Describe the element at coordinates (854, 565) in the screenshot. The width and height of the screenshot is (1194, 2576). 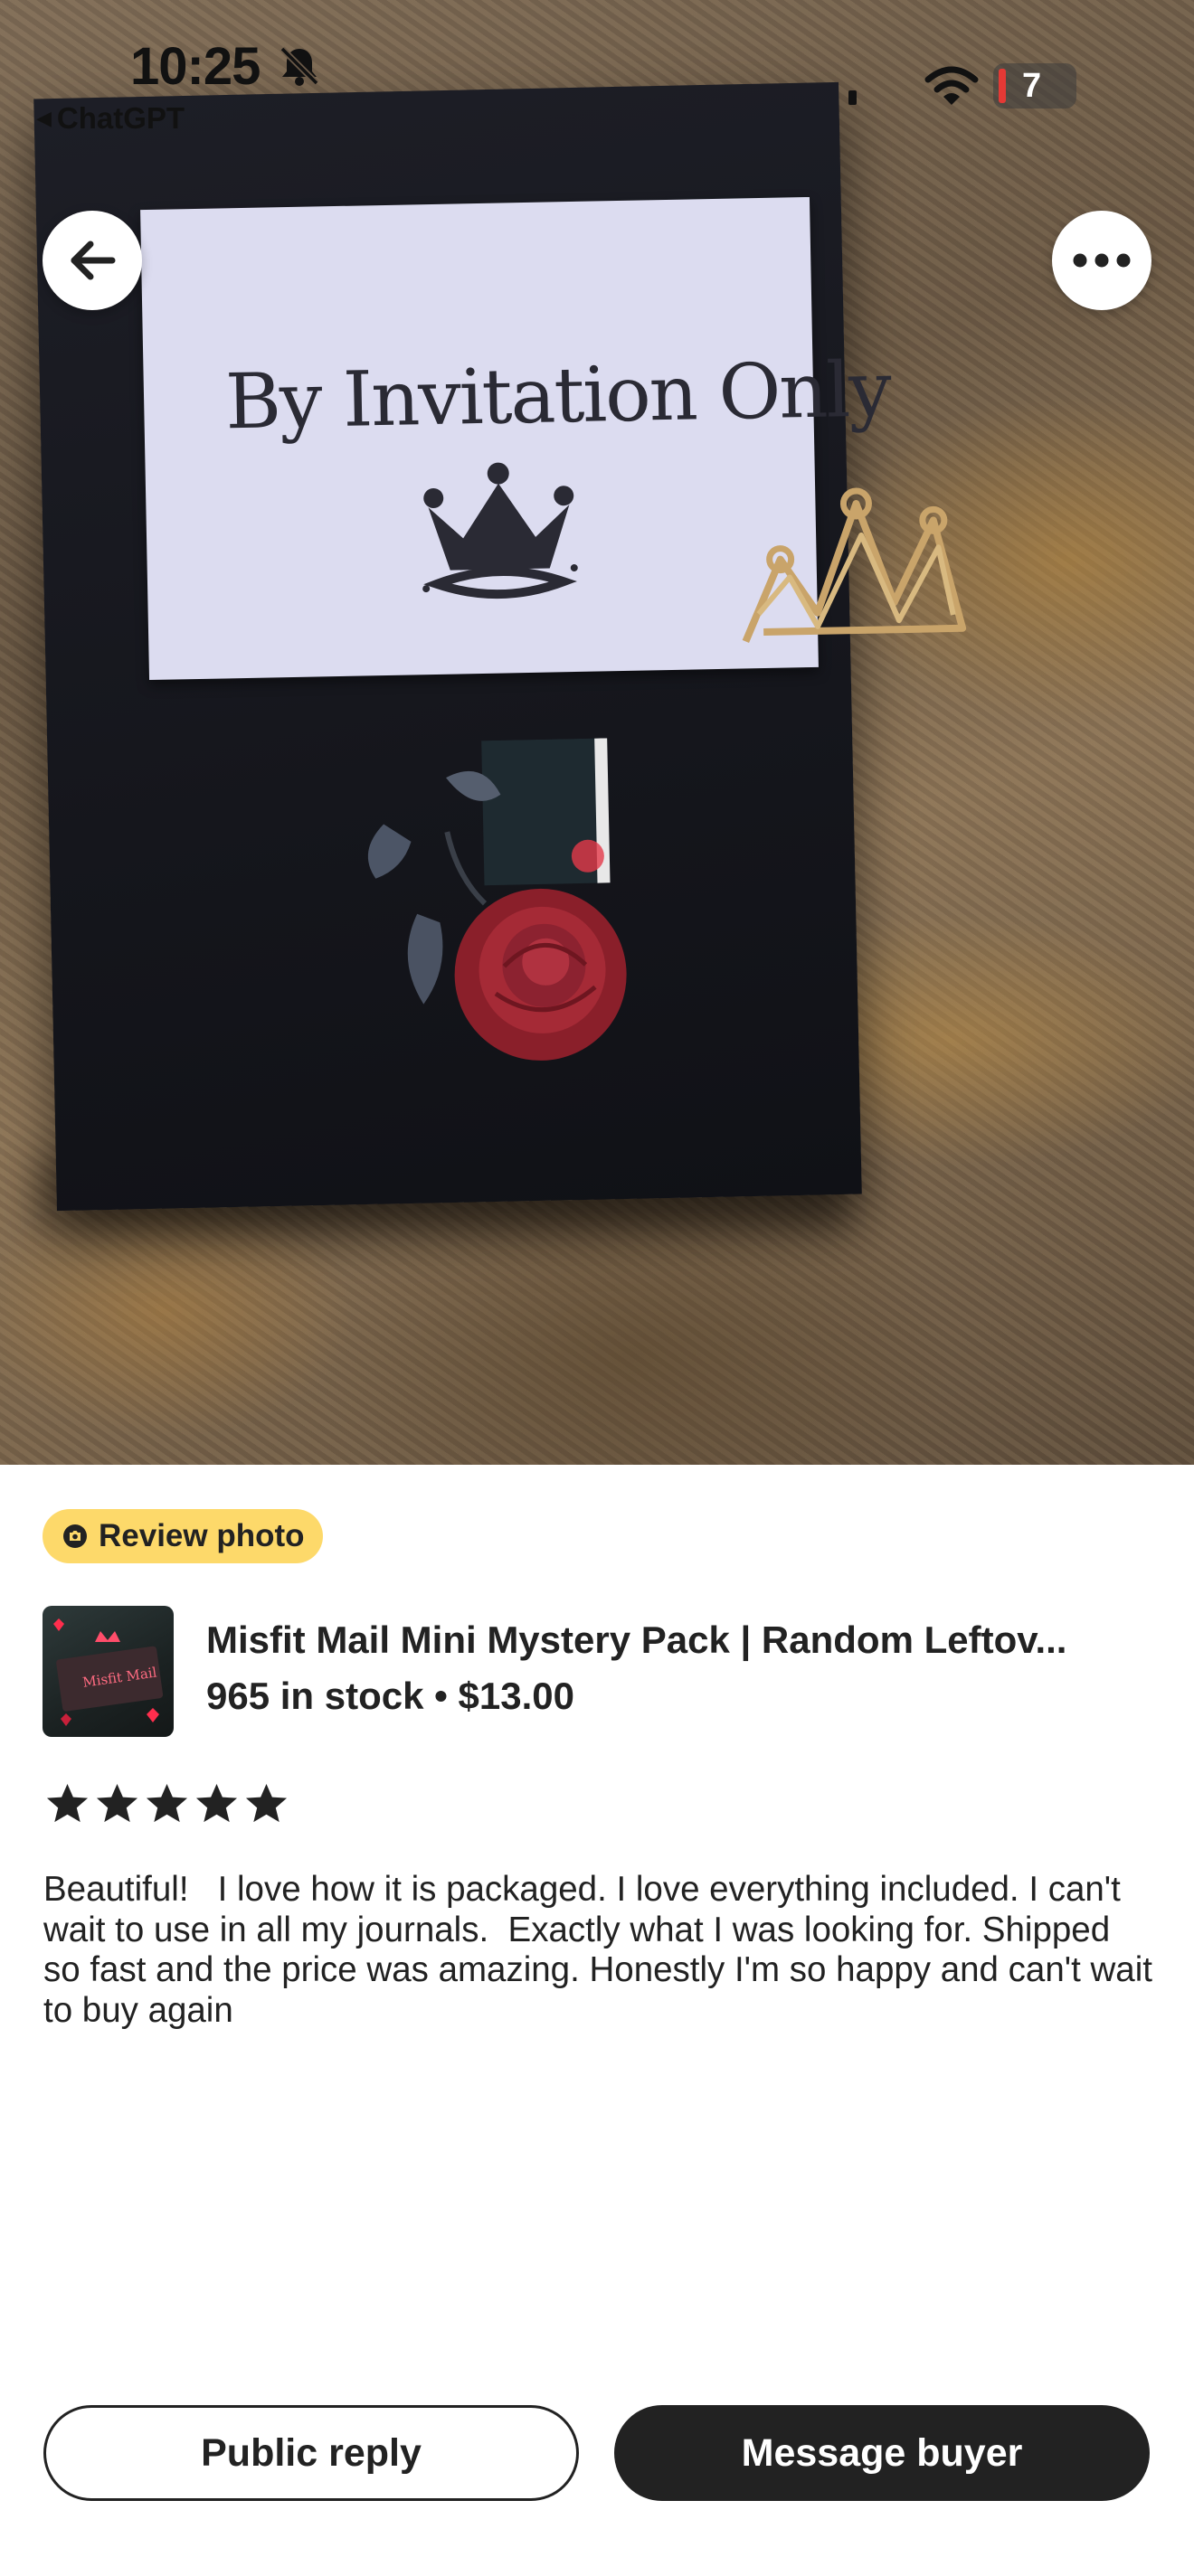
I see `crown-paperclip` at that location.